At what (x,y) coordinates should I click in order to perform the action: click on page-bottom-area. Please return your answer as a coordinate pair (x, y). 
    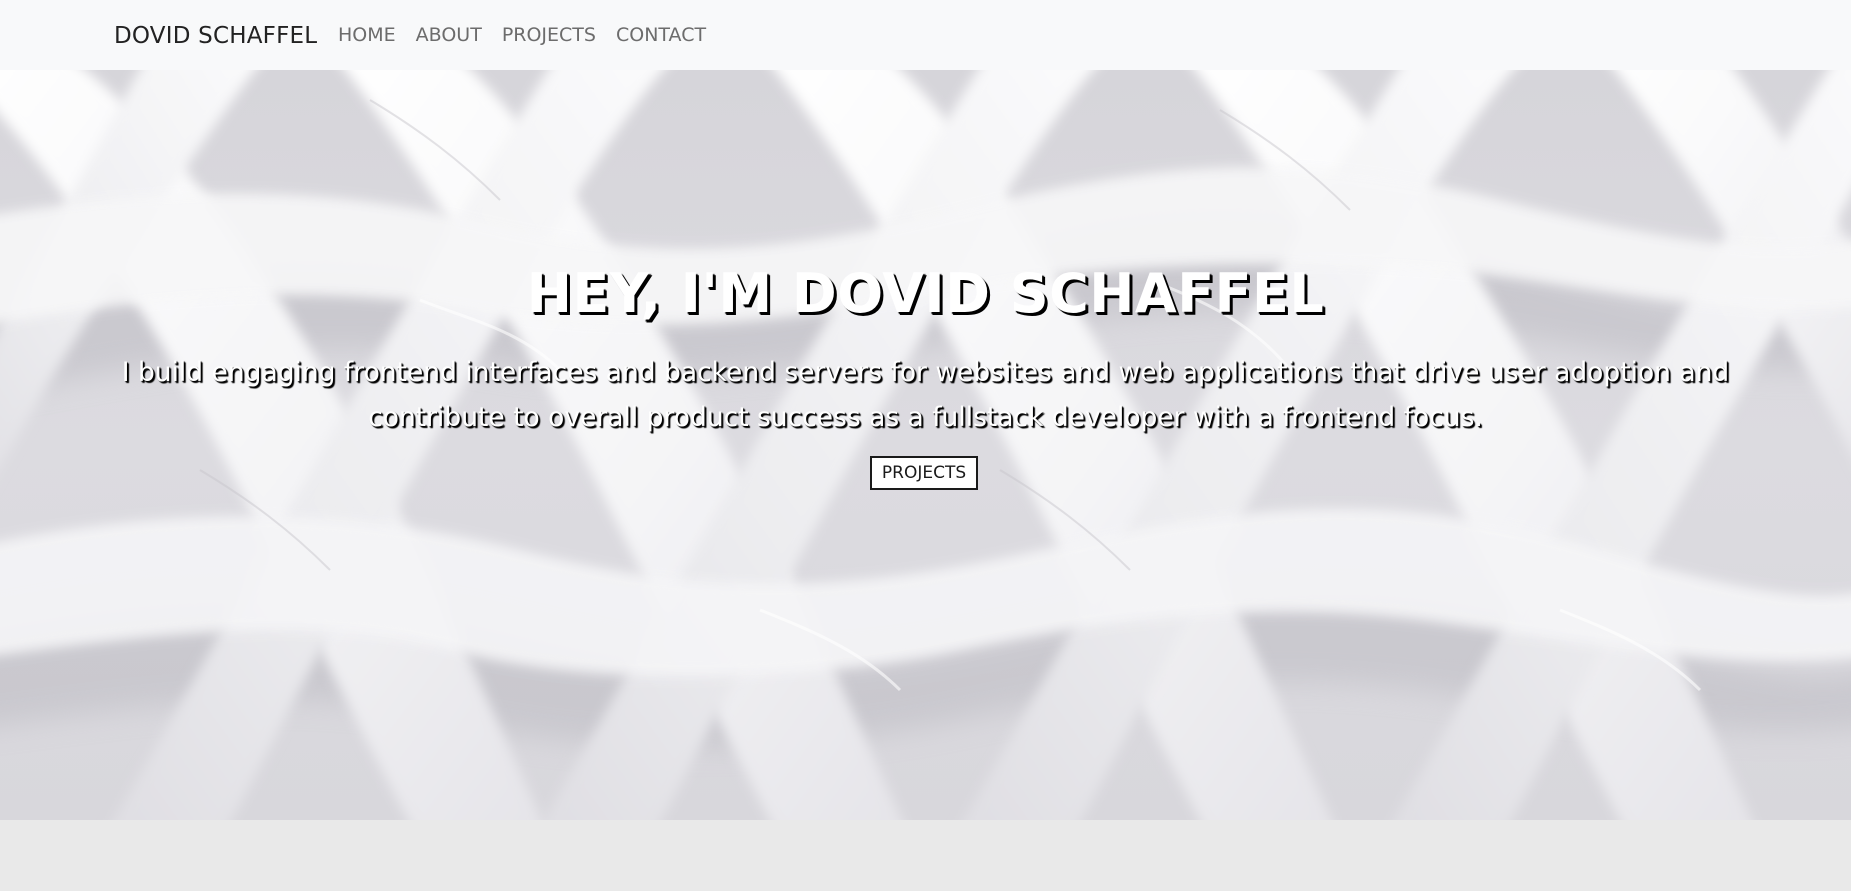
    Looking at the image, I should click on (925, 855).